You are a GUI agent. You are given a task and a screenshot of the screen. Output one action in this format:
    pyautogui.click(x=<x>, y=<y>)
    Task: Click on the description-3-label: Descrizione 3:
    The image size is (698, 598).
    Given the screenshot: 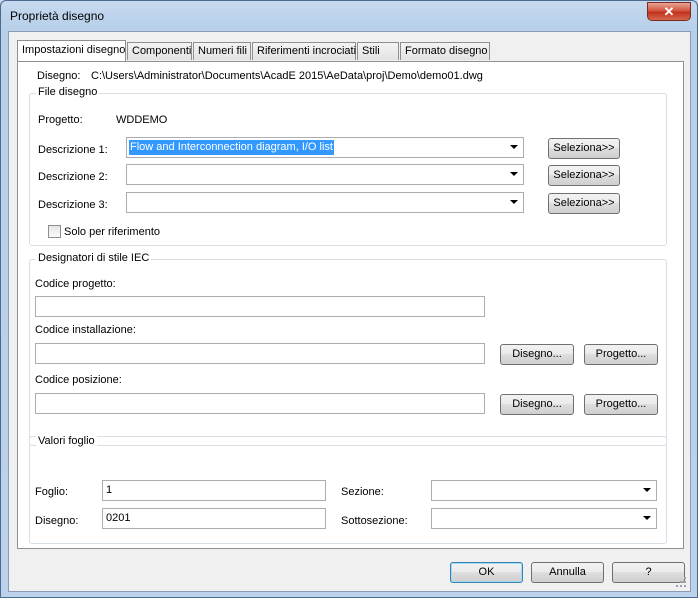 What is the action you would take?
    pyautogui.click(x=73, y=205)
    